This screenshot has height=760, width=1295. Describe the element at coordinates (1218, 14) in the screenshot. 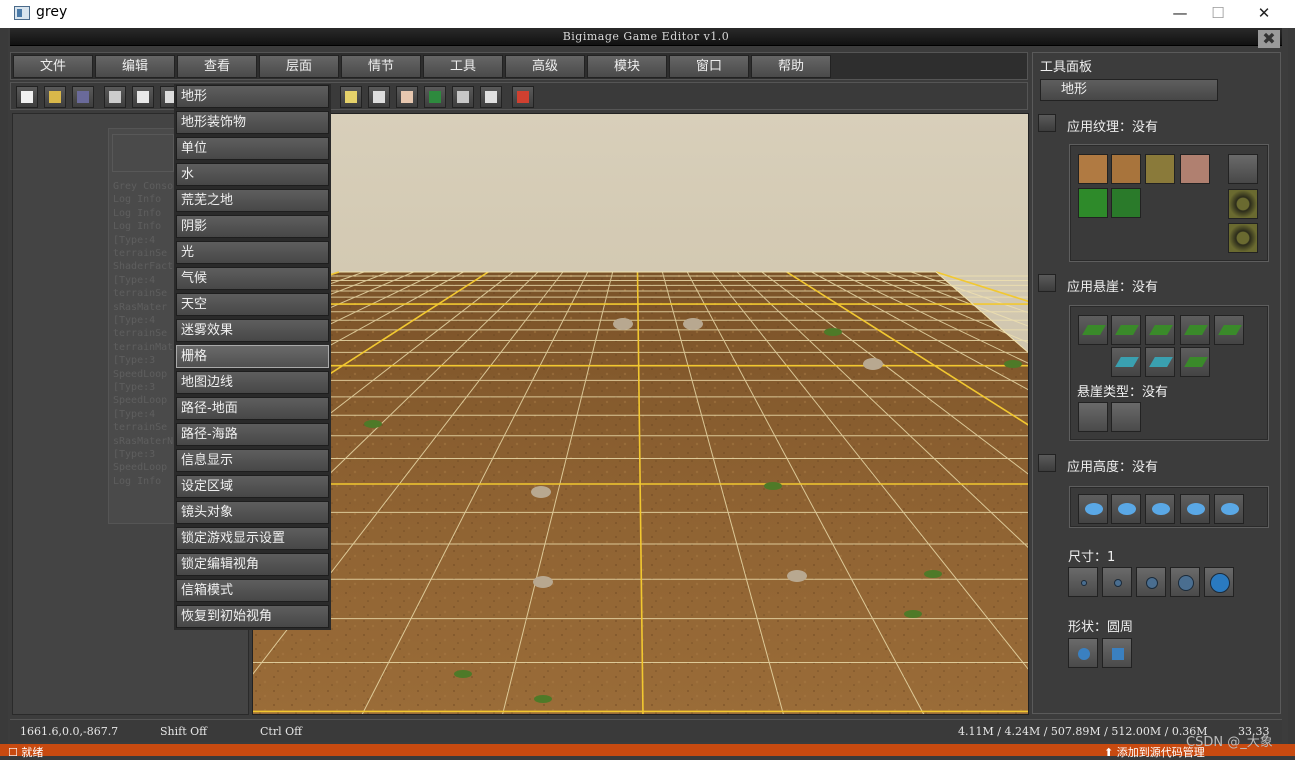

I see `maximize-button: ☐` at that location.